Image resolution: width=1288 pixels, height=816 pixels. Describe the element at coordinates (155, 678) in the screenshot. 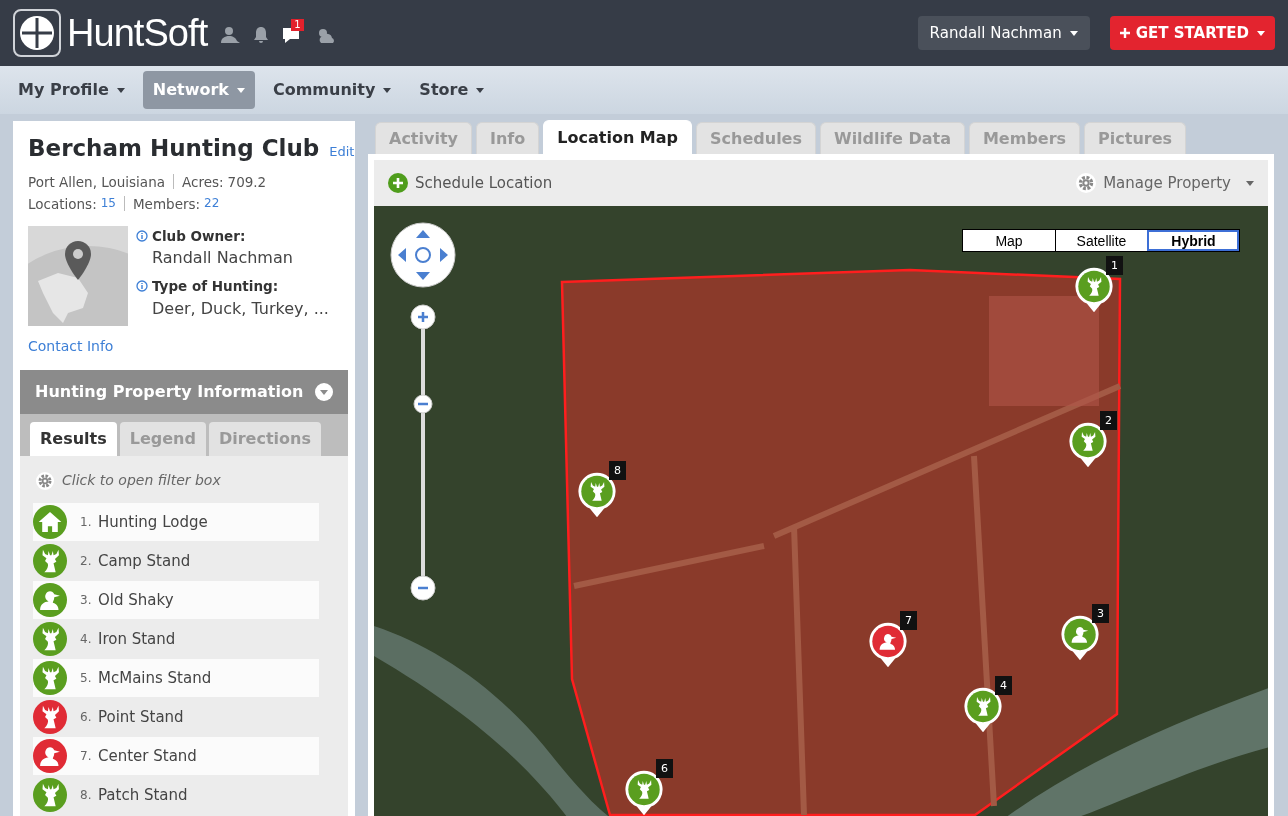

I see `result-name: McMains Stand` at that location.